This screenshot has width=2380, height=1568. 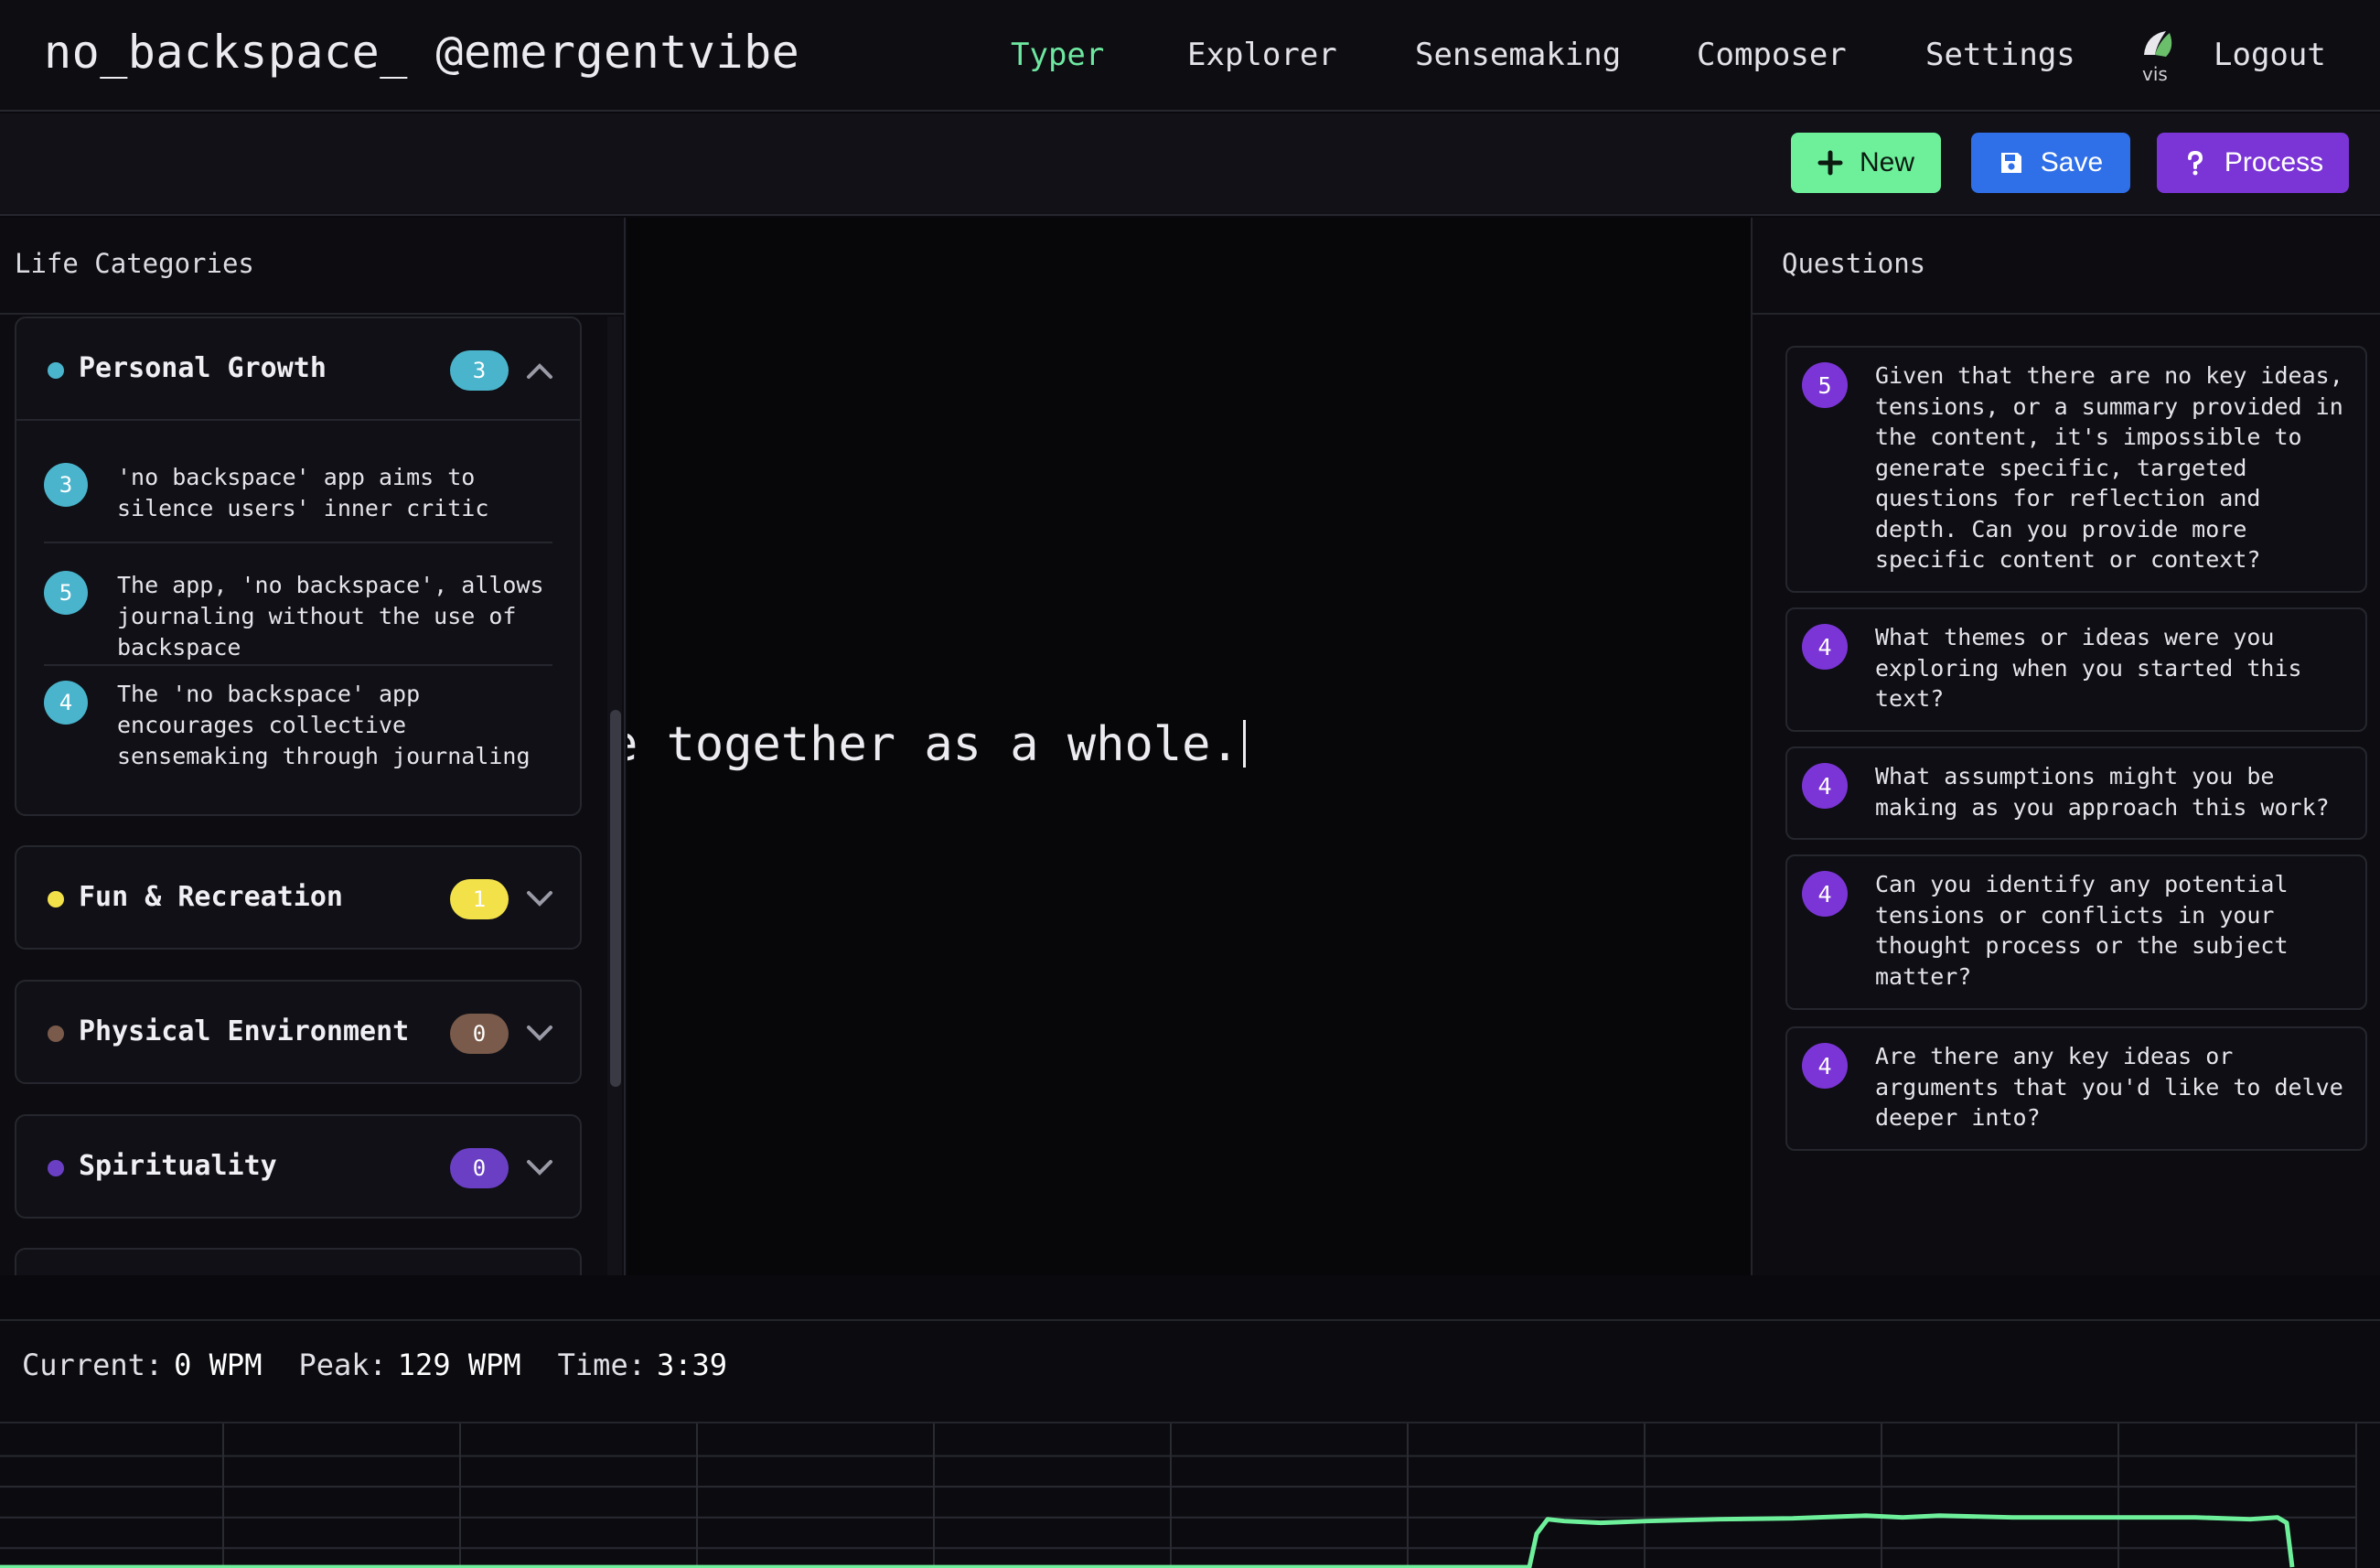 I want to click on new-button: New, so click(x=1866, y=163).